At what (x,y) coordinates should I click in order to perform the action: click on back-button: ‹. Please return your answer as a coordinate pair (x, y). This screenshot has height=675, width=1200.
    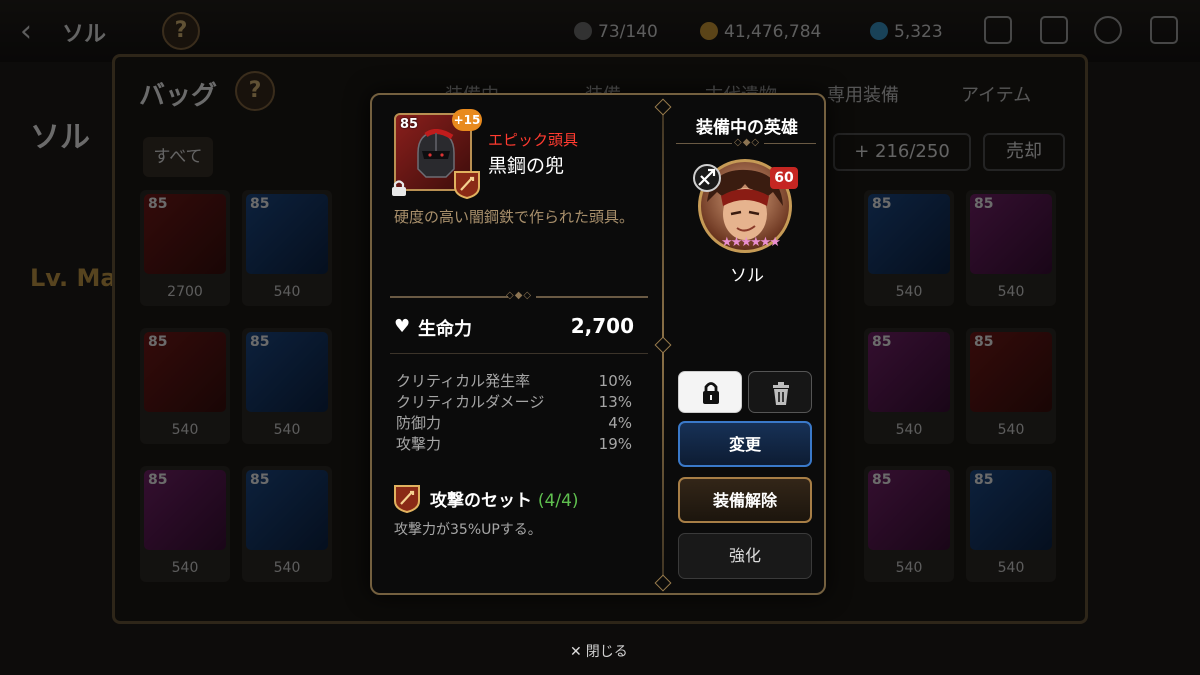
    Looking at the image, I should click on (26, 31).